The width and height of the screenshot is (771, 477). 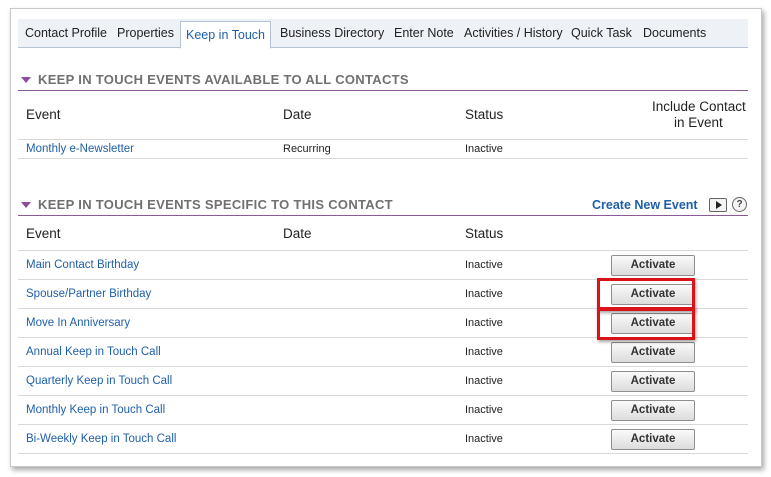 I want to click on event-link: Move In Anniversary, so click(x=78, y=323).